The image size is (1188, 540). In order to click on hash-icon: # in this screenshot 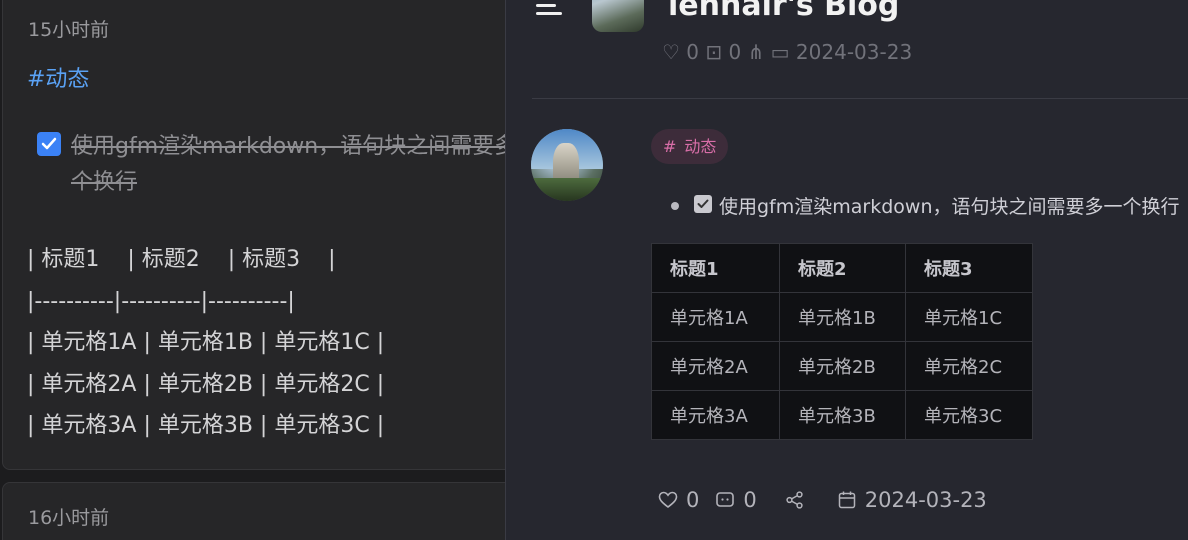, I will do `click(670, 146)`.